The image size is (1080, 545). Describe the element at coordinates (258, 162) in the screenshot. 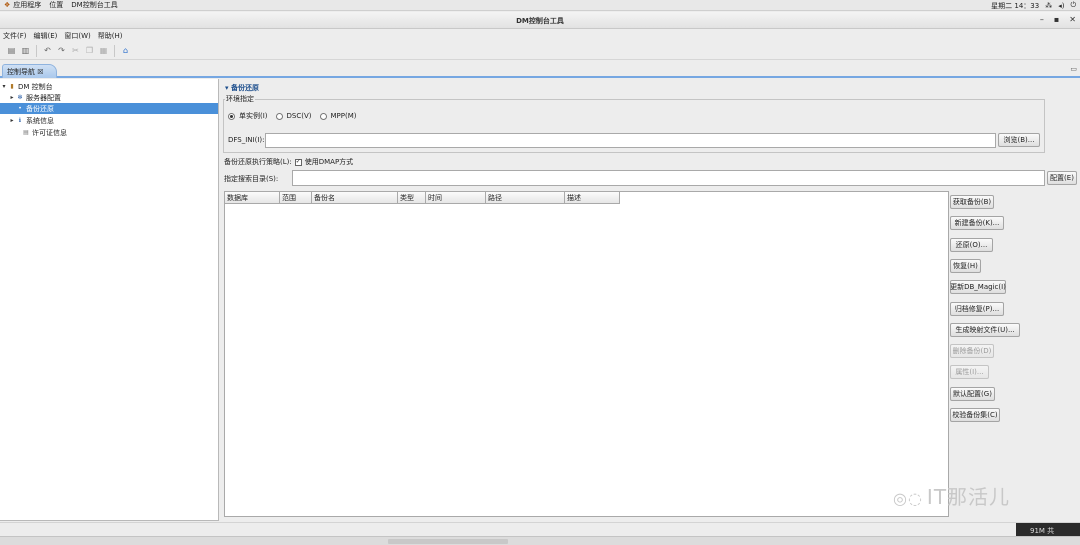

I see `strategy-label: 备份还原执行策略(L):` at that location.